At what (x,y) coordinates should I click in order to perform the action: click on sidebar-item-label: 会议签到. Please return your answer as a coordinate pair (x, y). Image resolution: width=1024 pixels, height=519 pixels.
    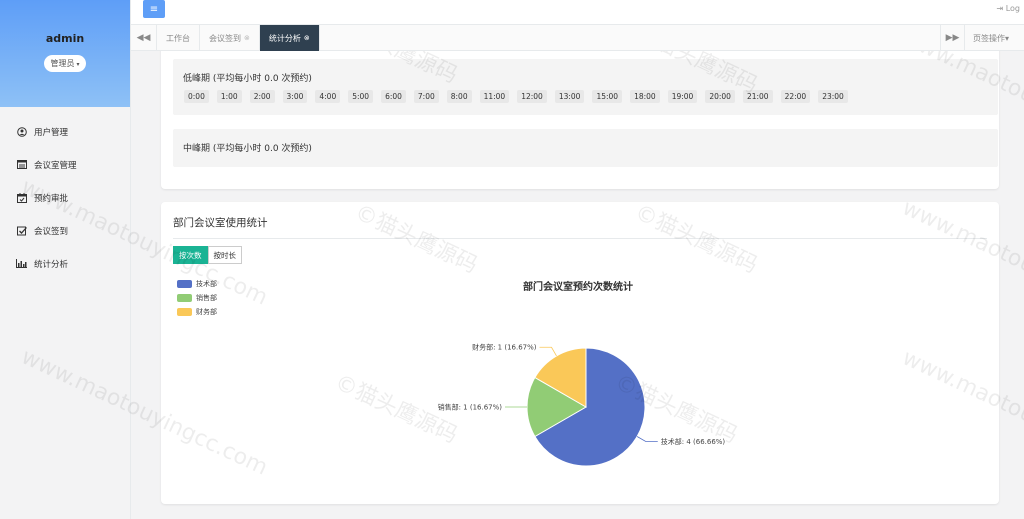
    Looking at the image, I should click on (51, 231).